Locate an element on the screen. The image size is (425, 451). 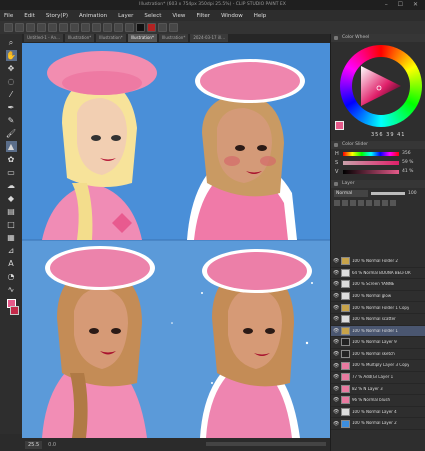
tab-document-active: Illustration* is located at coordinates (142, 38).